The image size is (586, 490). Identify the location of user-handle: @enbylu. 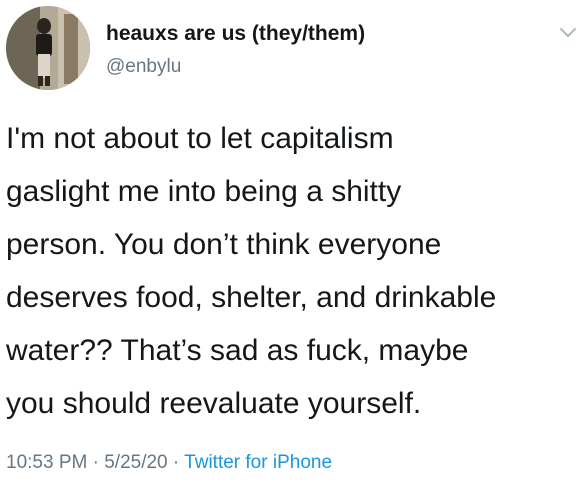
(143, 67).